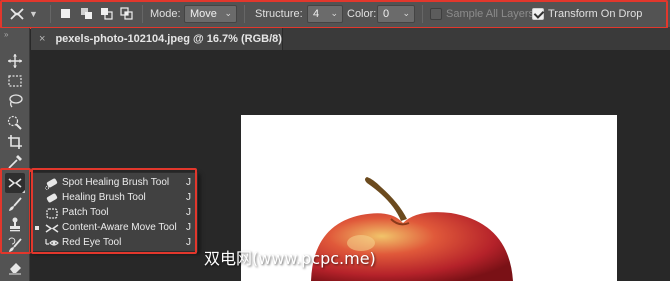 This screenshot has width=670, height=281. I want to click on brush-tool-icon, so click(15, 204).